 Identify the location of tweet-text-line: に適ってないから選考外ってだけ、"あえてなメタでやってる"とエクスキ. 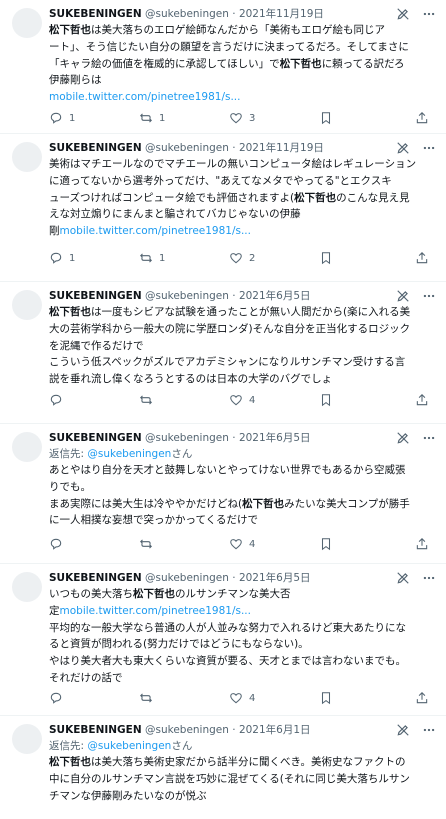
(244, 181).